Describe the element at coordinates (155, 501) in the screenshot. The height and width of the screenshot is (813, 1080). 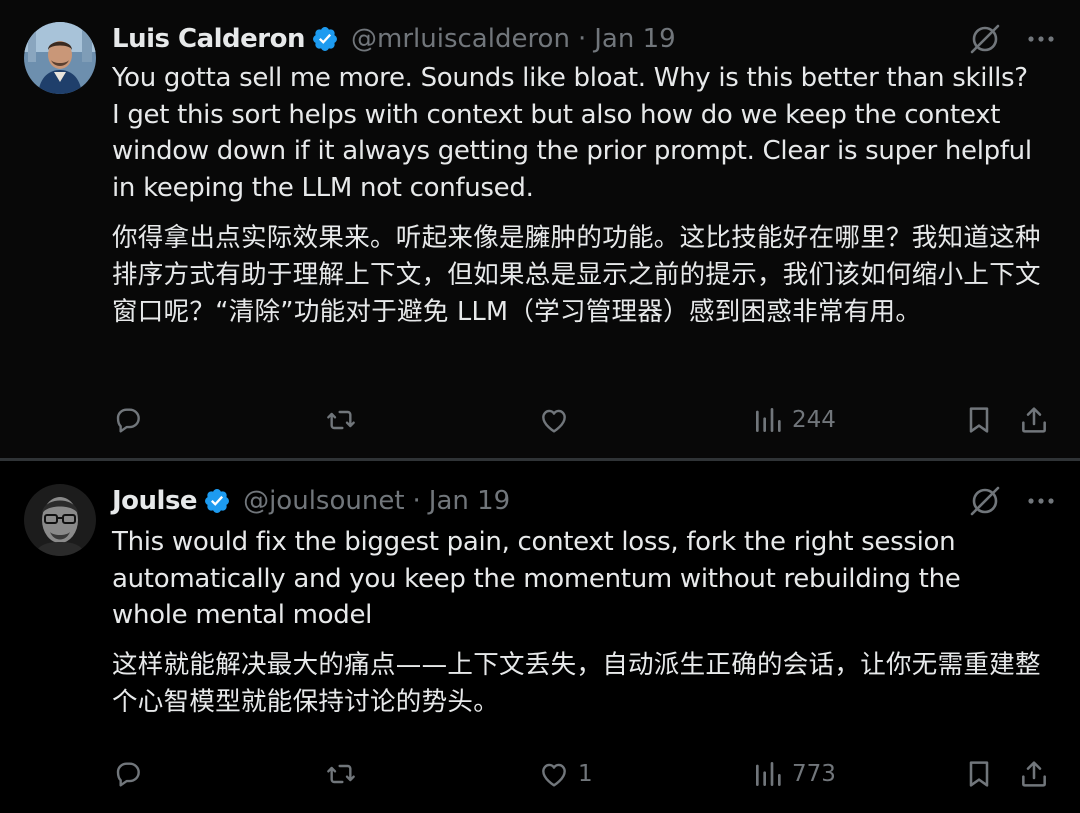
I see `author-name: Joulse` at that location.